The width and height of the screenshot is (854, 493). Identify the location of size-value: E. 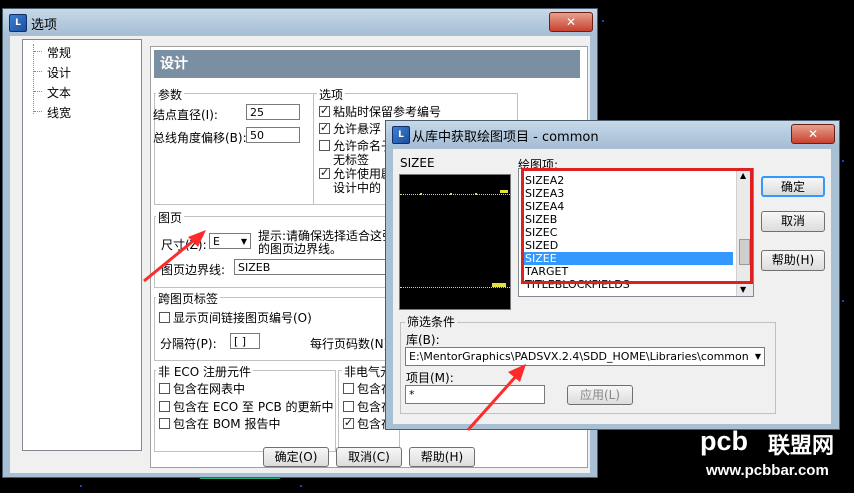
(216, 241).